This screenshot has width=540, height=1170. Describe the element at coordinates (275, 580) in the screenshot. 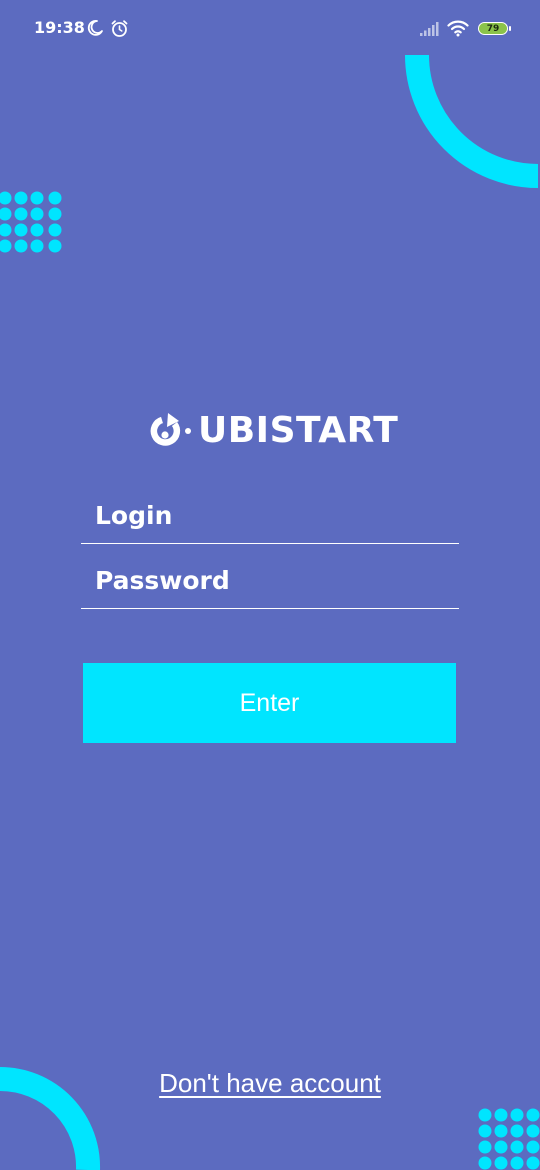

I see `password-input` at that location.